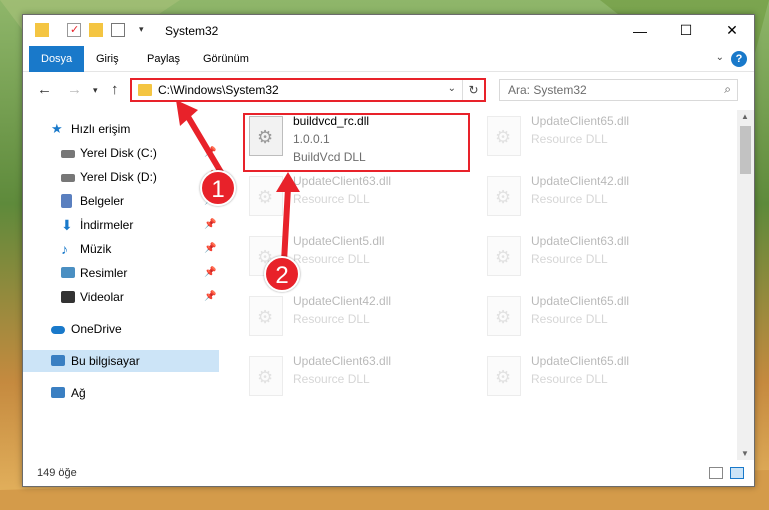 The image size is (769, 510). What do you see at coordinates (58, 330) in the screenshot?
I see `cloud-icon` at bounding box center [58, 330].